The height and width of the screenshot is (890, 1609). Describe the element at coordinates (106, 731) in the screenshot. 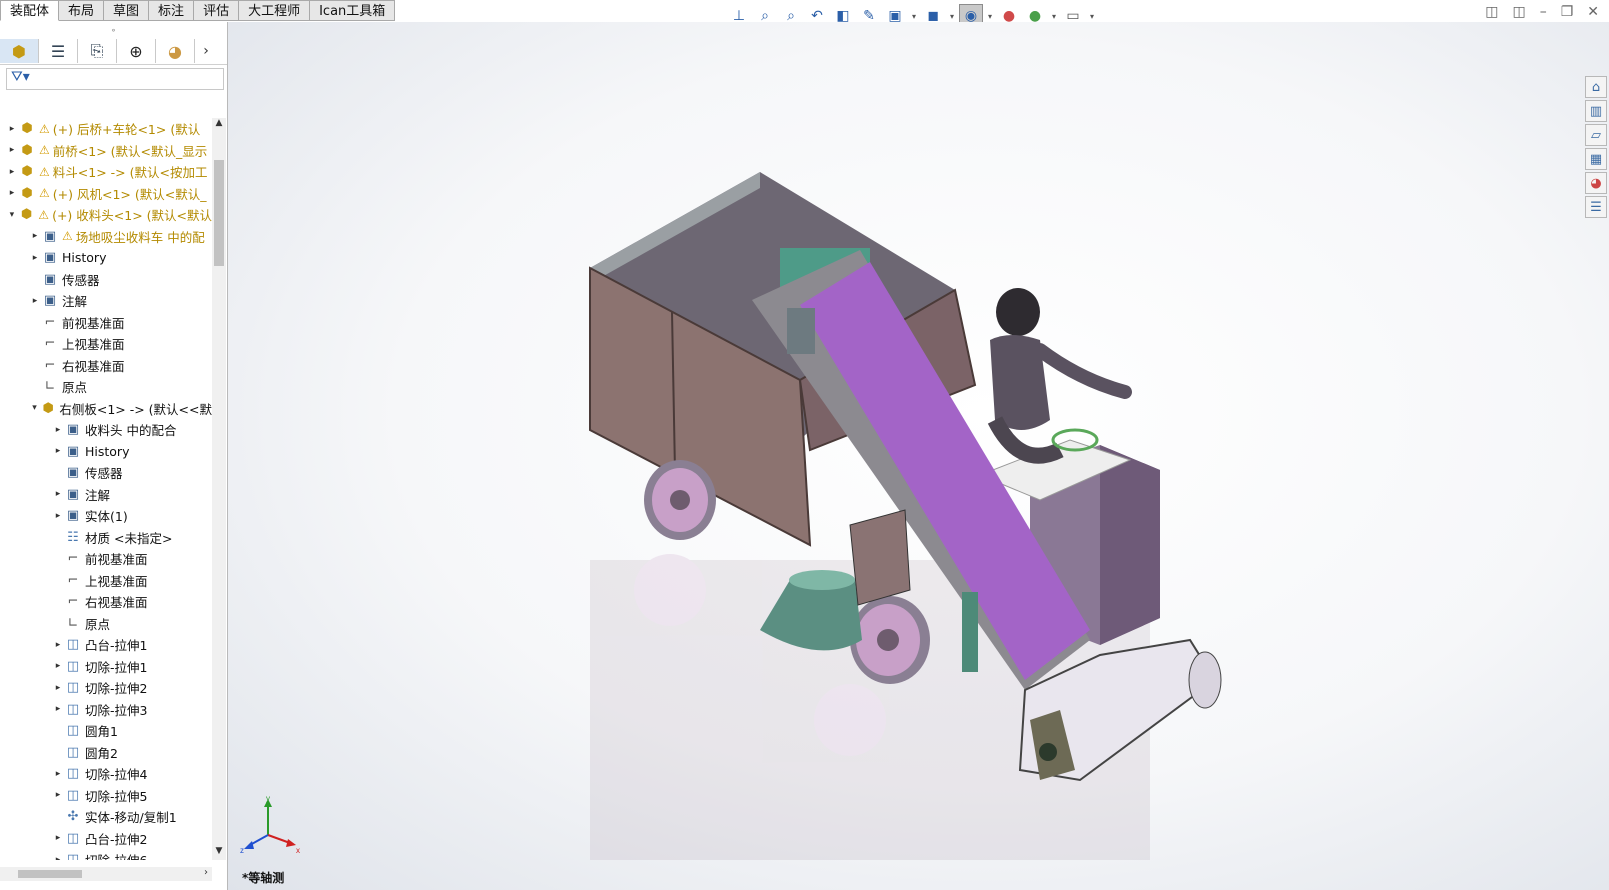

I see `tree-row: ◫ 圆角1` at that location.